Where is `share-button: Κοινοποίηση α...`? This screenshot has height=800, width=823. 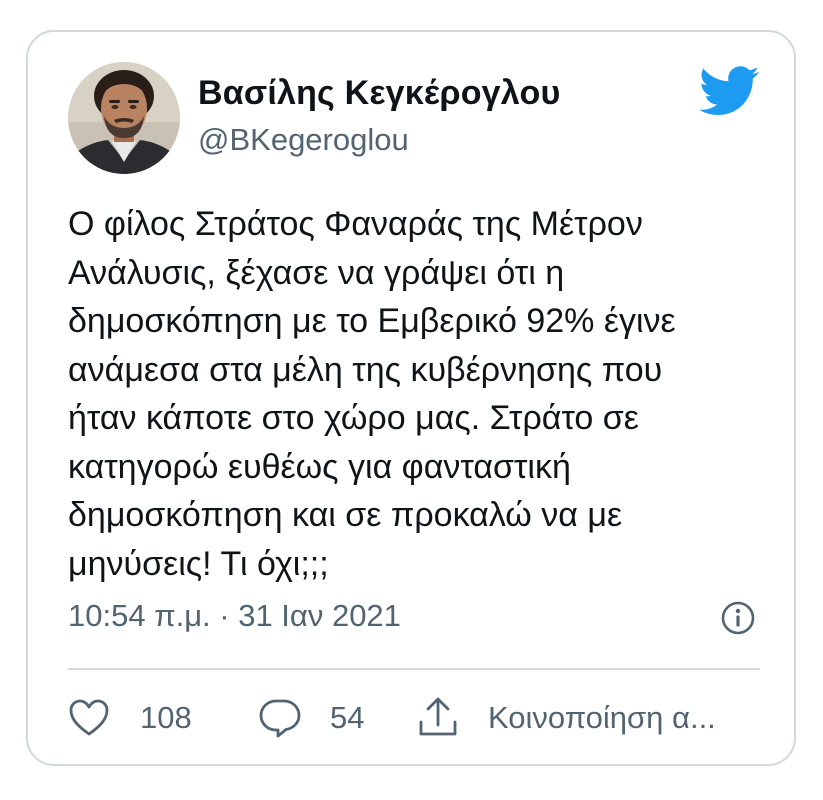
share-button: Κοινοποίηση α... is located at coordinates (566, 718).